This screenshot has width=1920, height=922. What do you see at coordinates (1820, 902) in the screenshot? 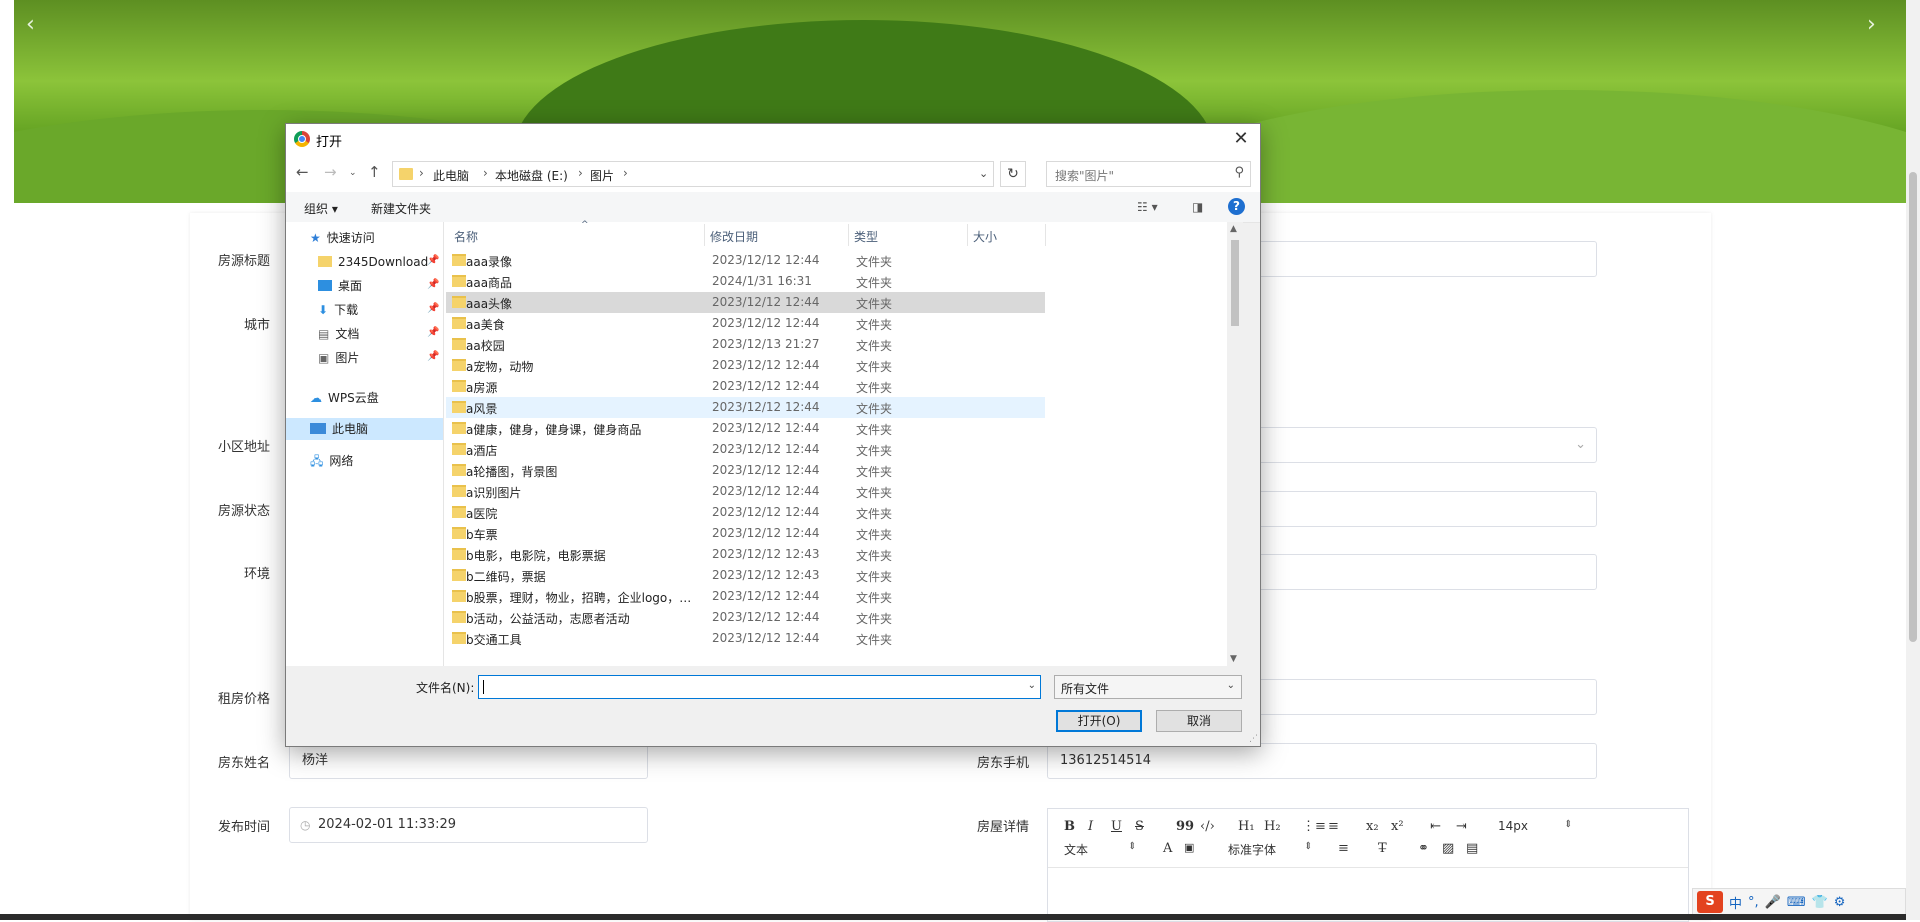
I see `skin-icon: 👕` at bounding box center [1820, 902].